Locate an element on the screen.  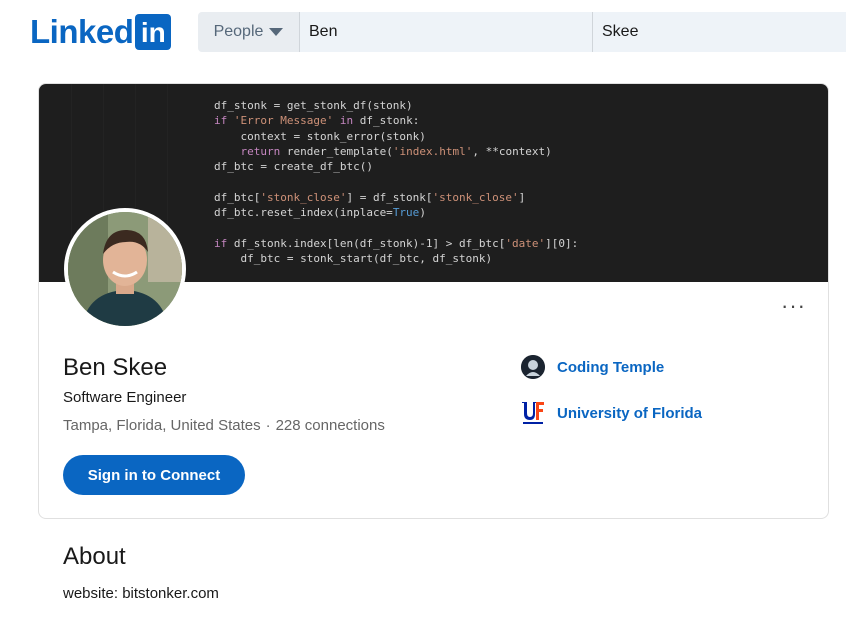
profile-location: Tampa, Florida, United States is located at coordinates (162, 425).